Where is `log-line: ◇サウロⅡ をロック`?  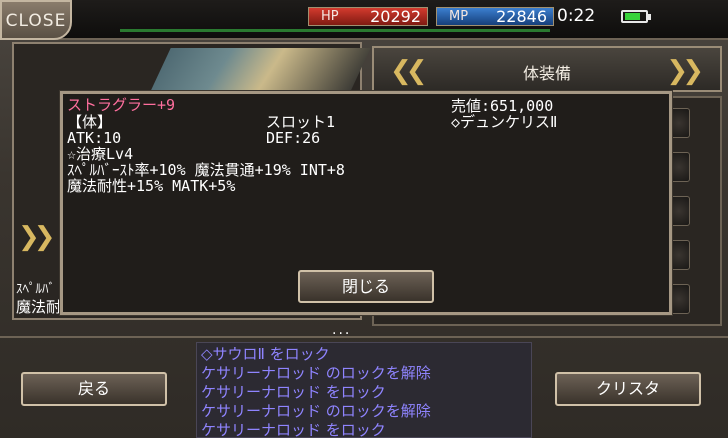
log-line: ◇サウロⅡ をロック is located at coordinates (265, 354).